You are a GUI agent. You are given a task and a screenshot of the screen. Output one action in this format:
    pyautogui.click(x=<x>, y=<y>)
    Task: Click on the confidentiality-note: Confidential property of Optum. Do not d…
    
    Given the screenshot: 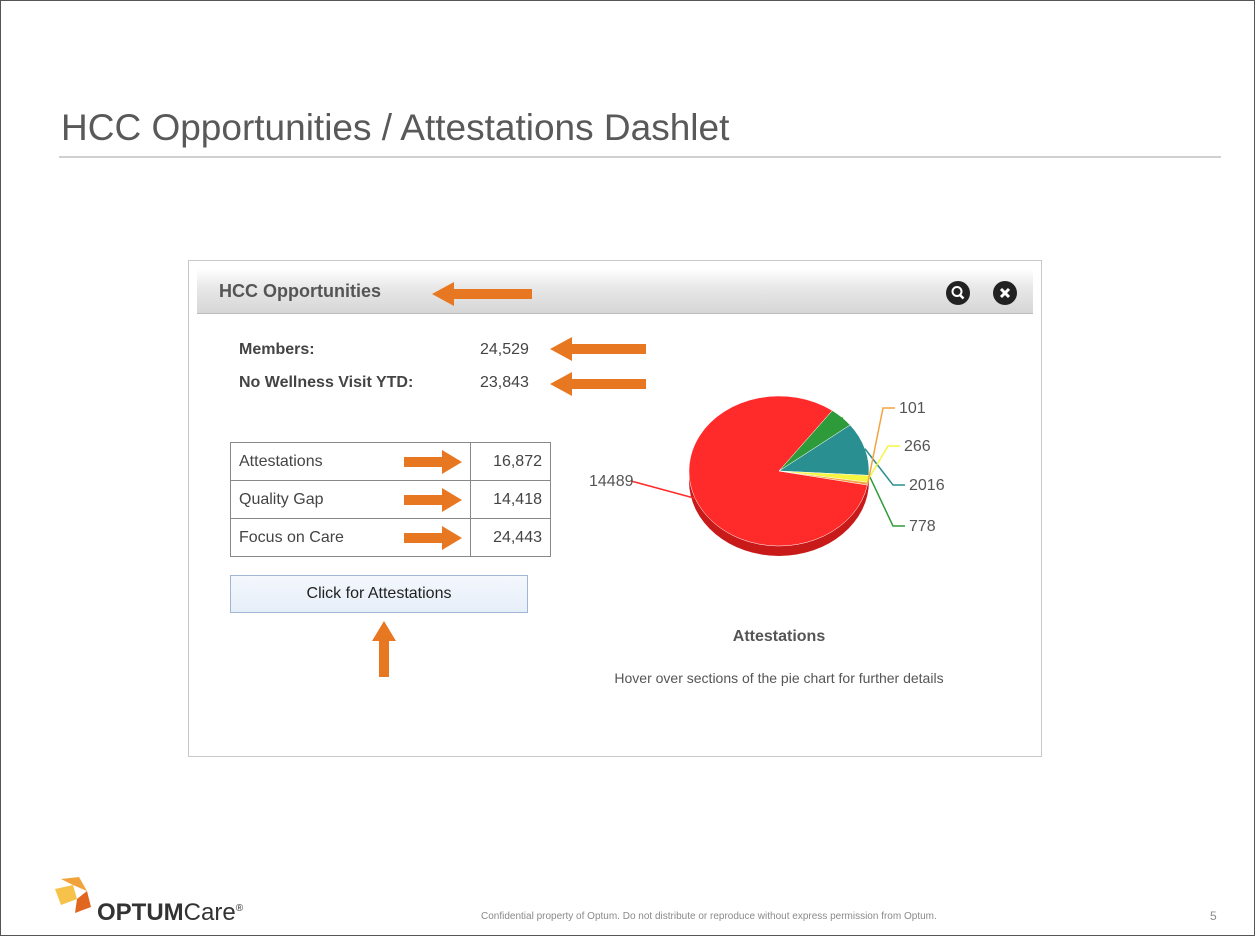 What is the action you would take?
    pyautogui.click(x=709, y=916)
    